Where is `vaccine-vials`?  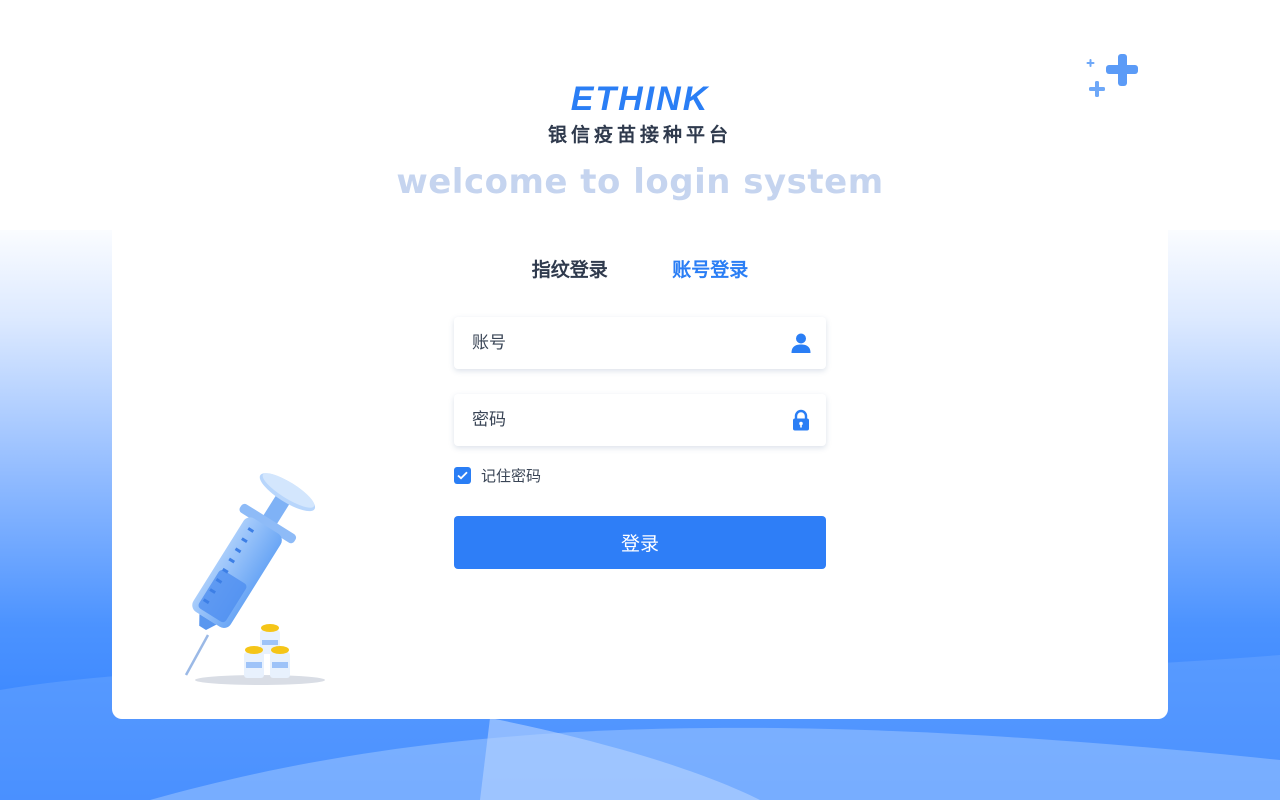 vaccine-vials is located at coordinates (267, 651).